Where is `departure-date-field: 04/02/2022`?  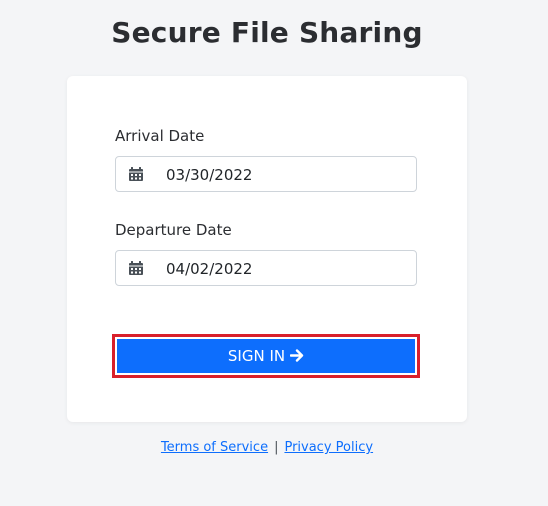 departure-date-field: 04/02/2022 is located at coordinates (266, 268).